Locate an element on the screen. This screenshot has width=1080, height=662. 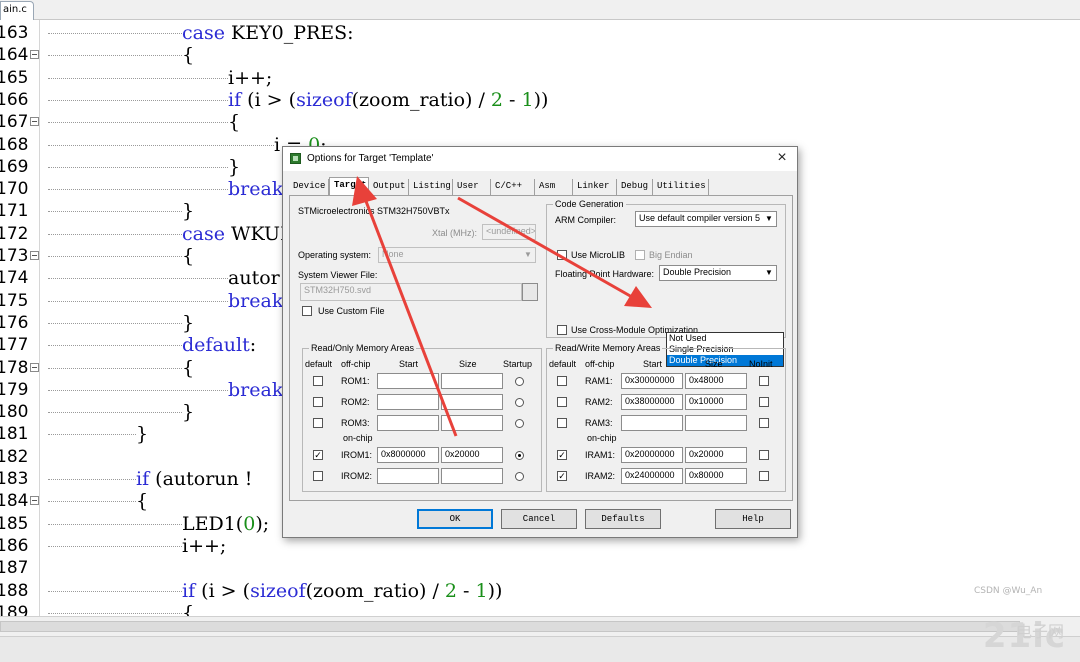
line-number: 169 is located at coordinates (14, 166).